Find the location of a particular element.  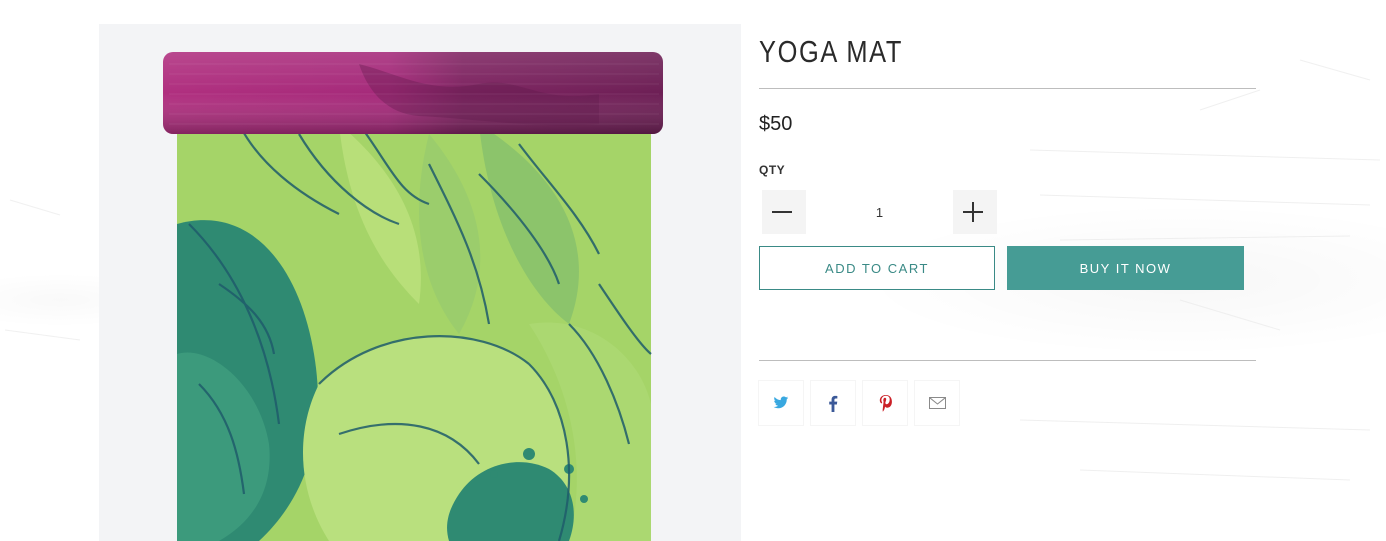

share-twitter-button is located at coordinates (781, 403).